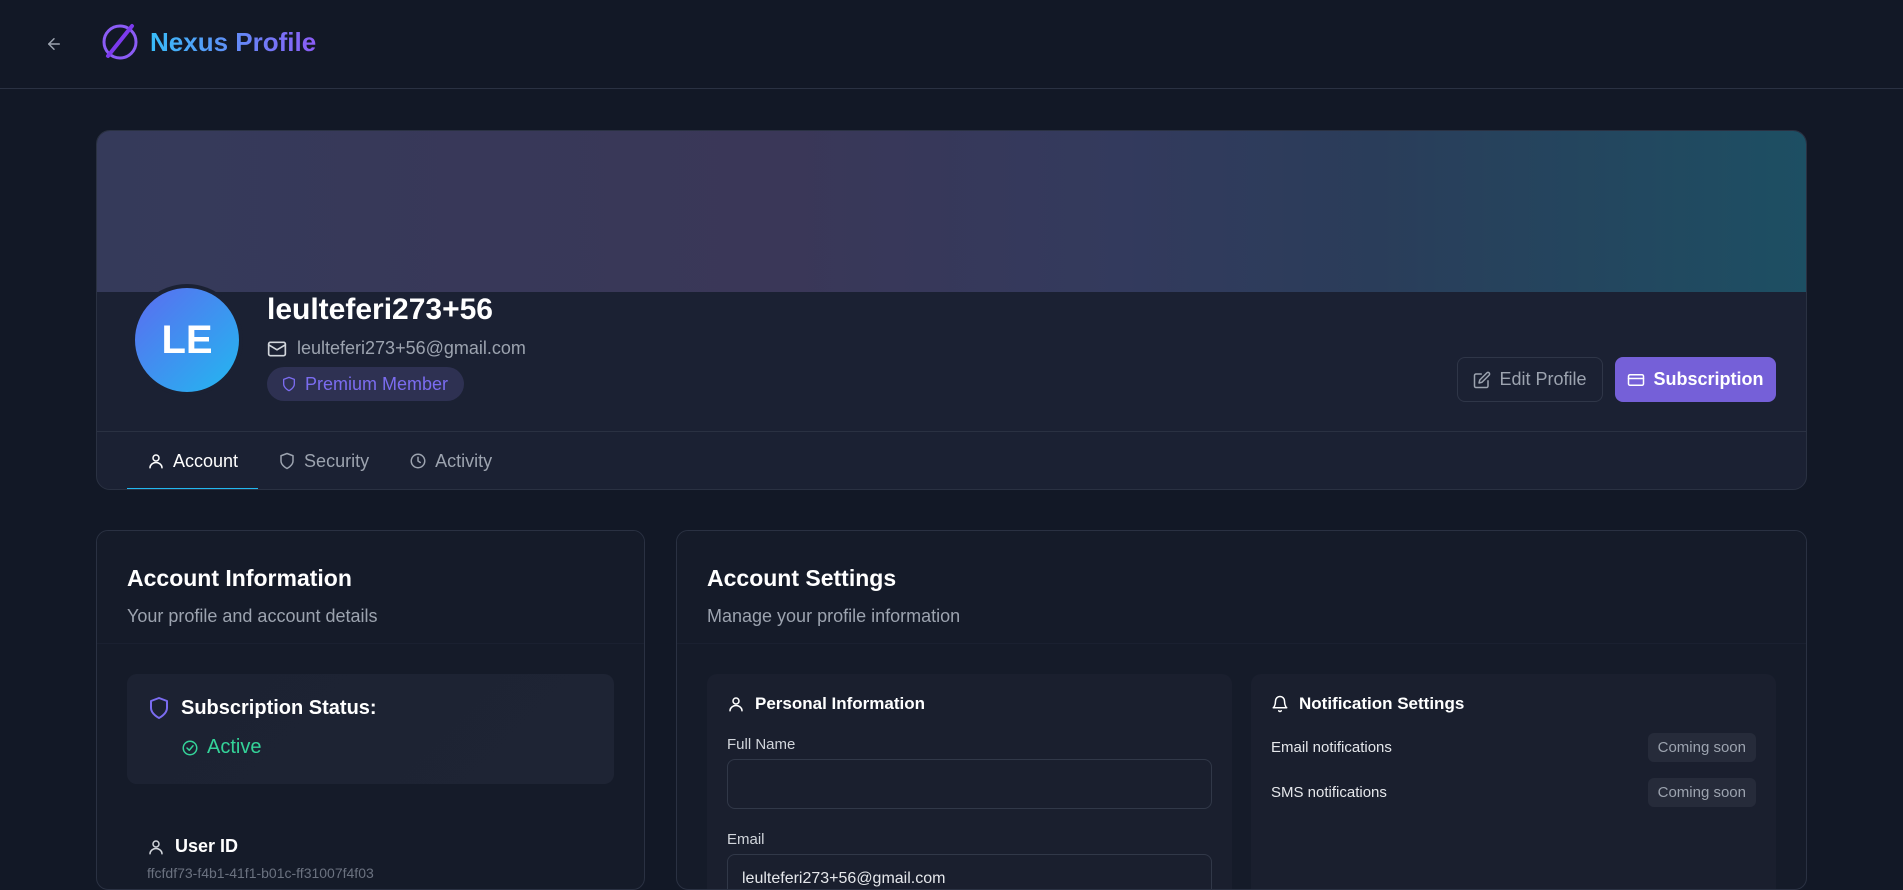  Describe the element at coordinates (1482, 380) in the screenshot. I see `edit-icon` at that location.